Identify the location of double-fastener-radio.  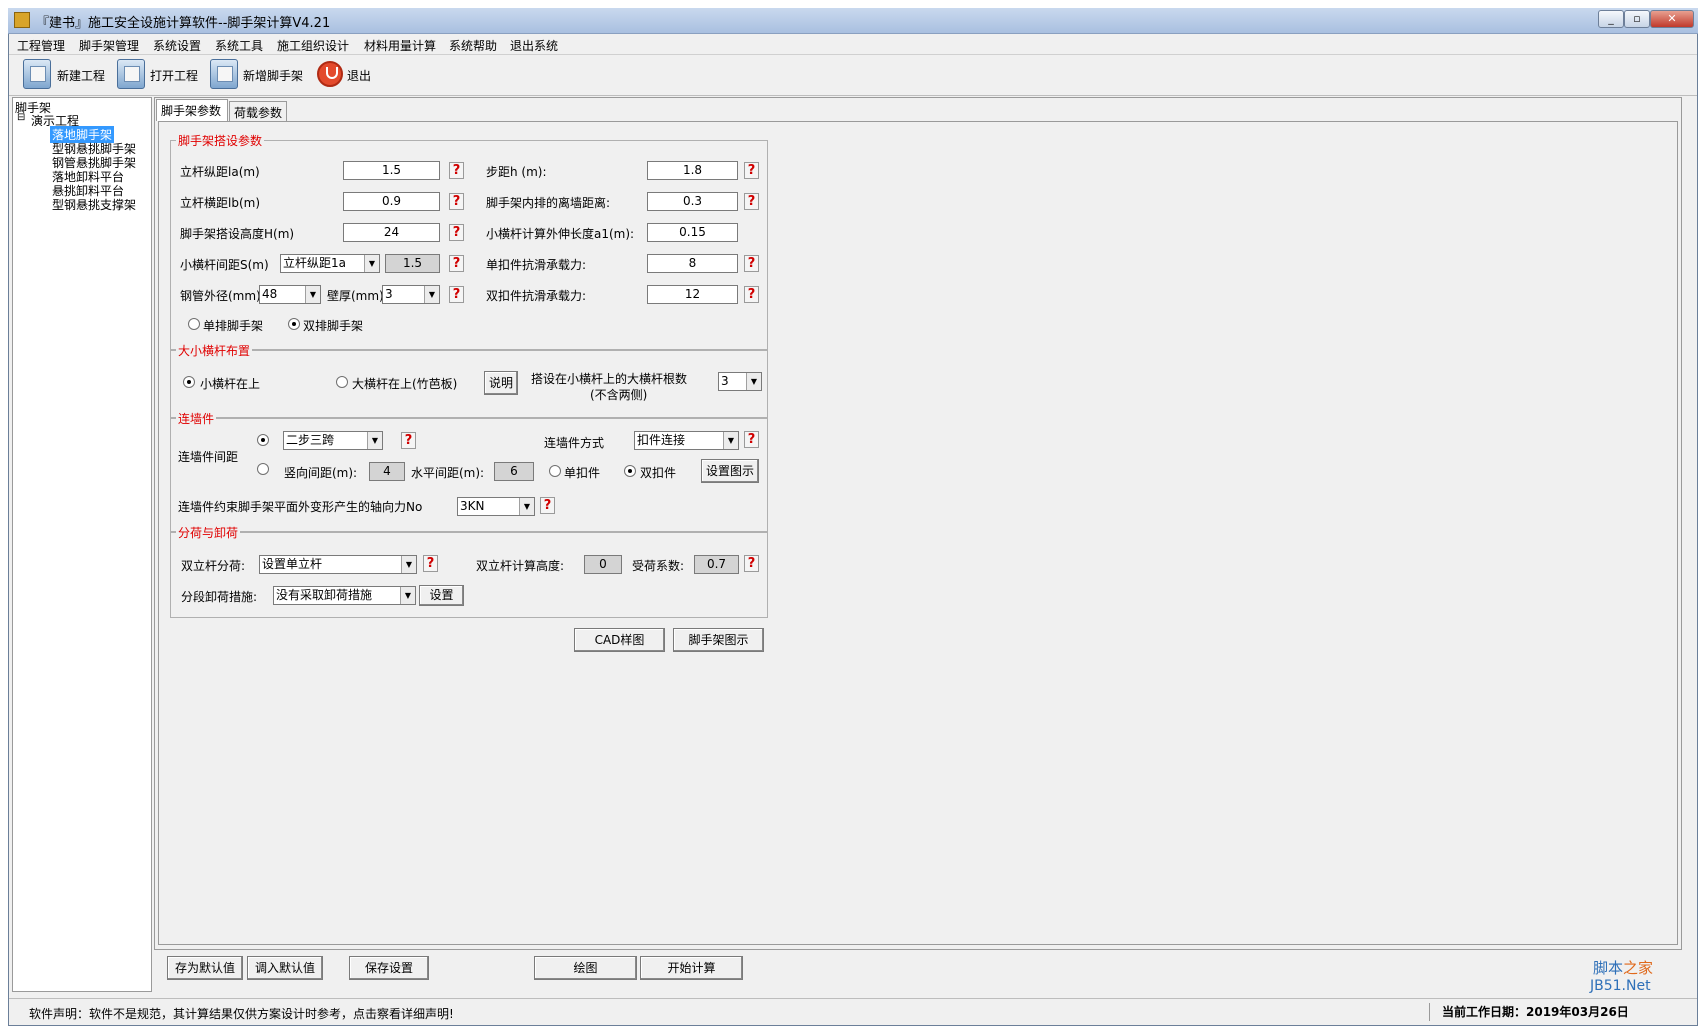
(630, 471).